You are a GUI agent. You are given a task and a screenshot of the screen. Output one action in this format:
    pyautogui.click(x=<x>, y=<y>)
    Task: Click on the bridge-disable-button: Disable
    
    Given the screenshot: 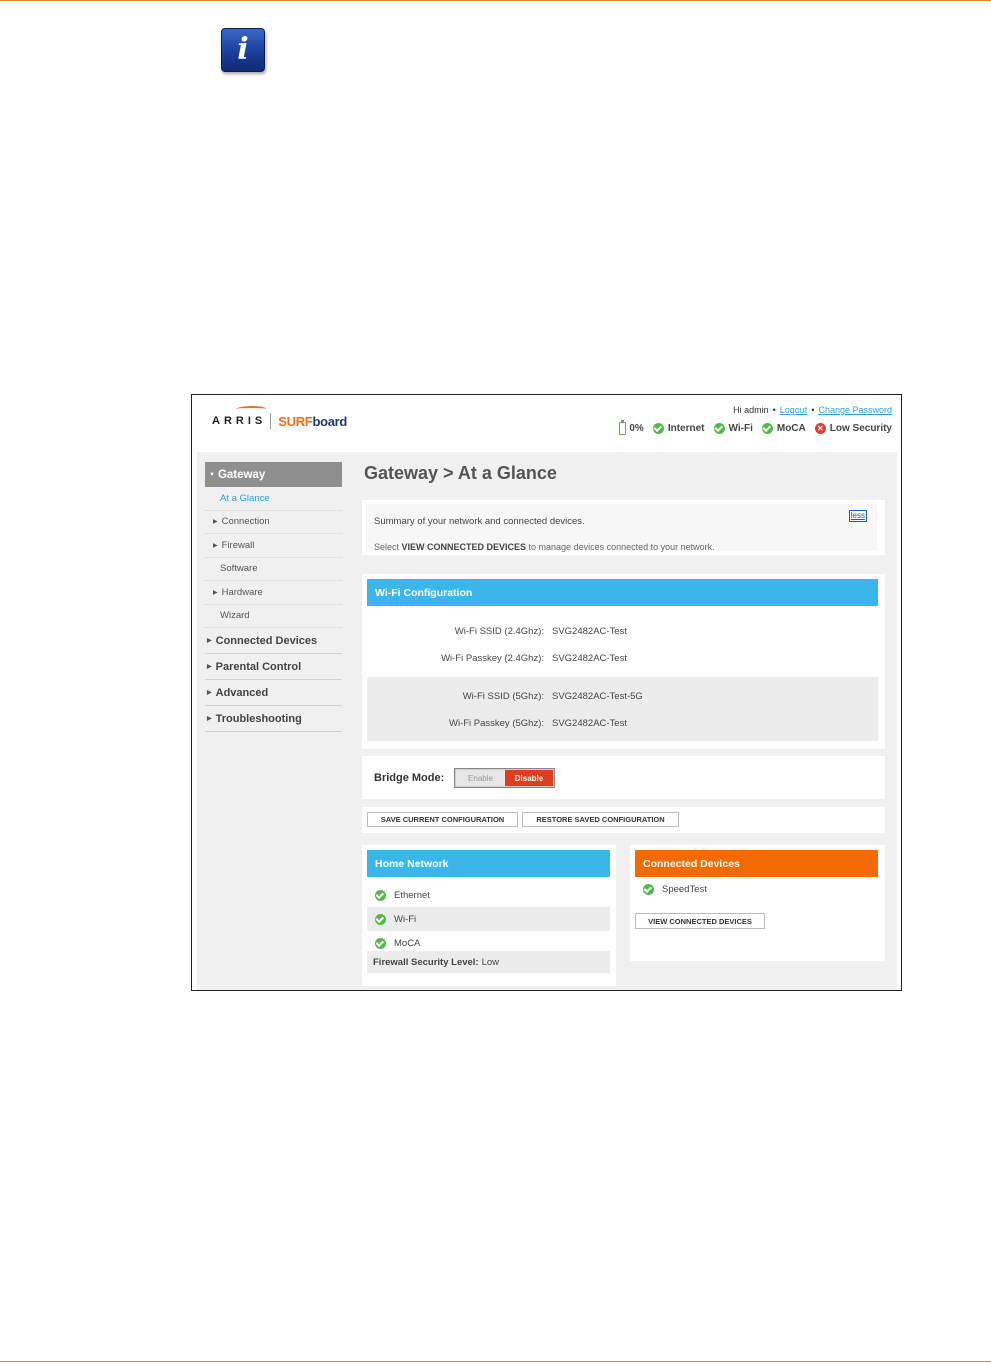 What is the action you would take?
    pyautogui.click(x=529, y=778)
    